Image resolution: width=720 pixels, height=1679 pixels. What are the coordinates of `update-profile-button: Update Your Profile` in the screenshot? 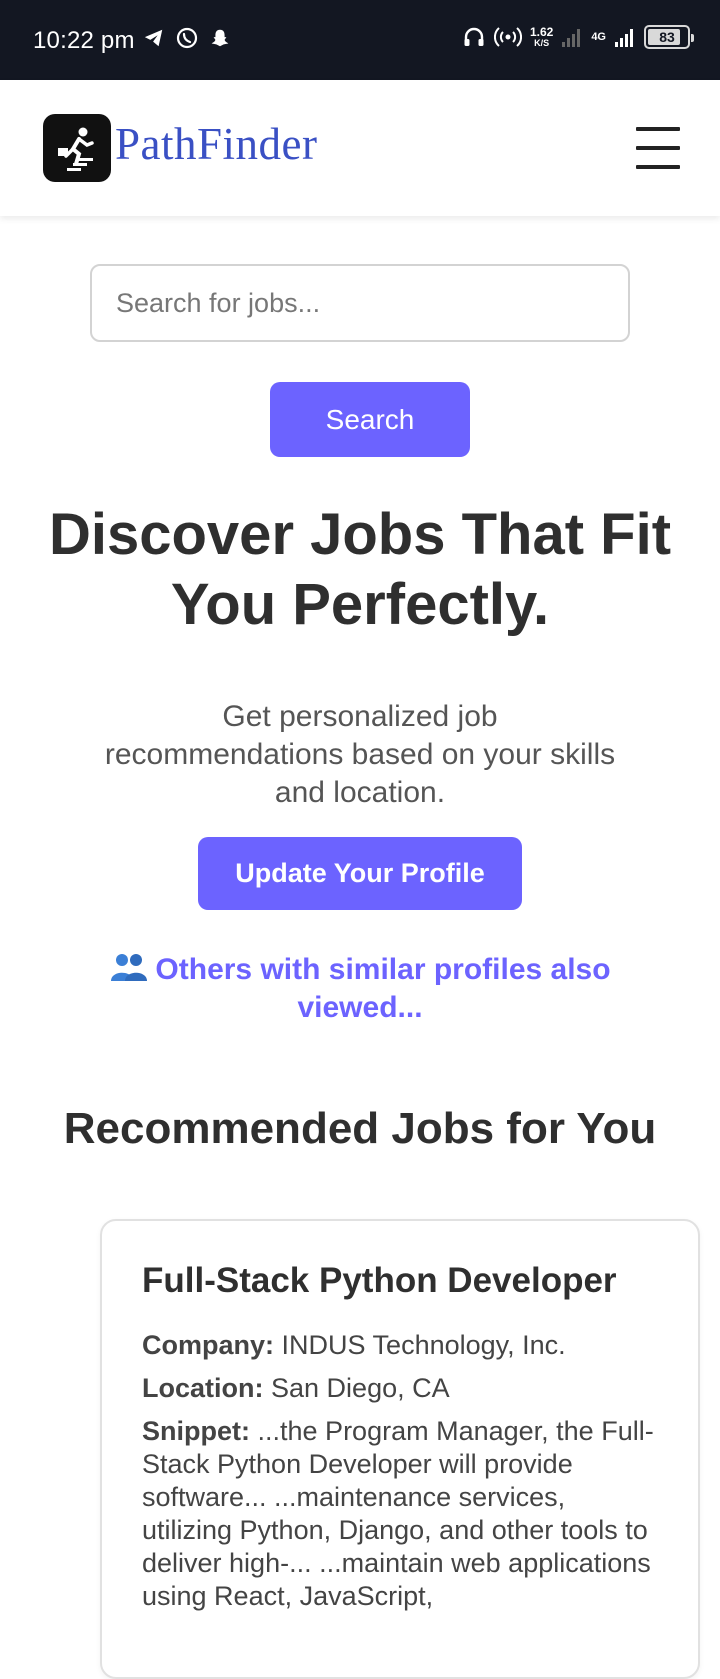 It's located at (360, 873).